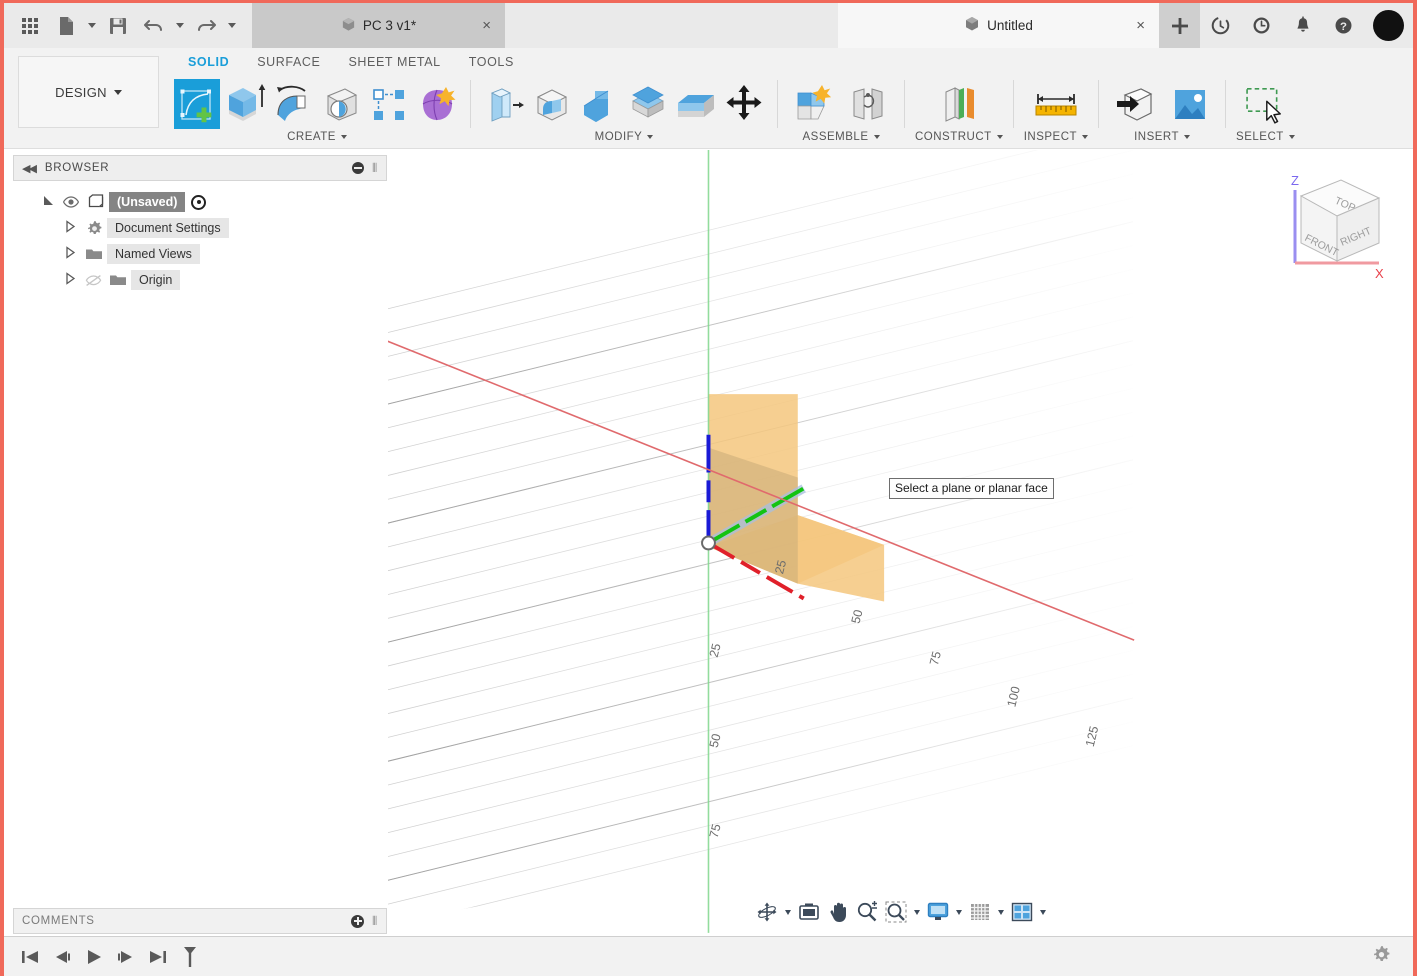  Describe the element at coordinates (200, 254) in the screenshot. I see `tree-node-named-views: Named Views` at that location.